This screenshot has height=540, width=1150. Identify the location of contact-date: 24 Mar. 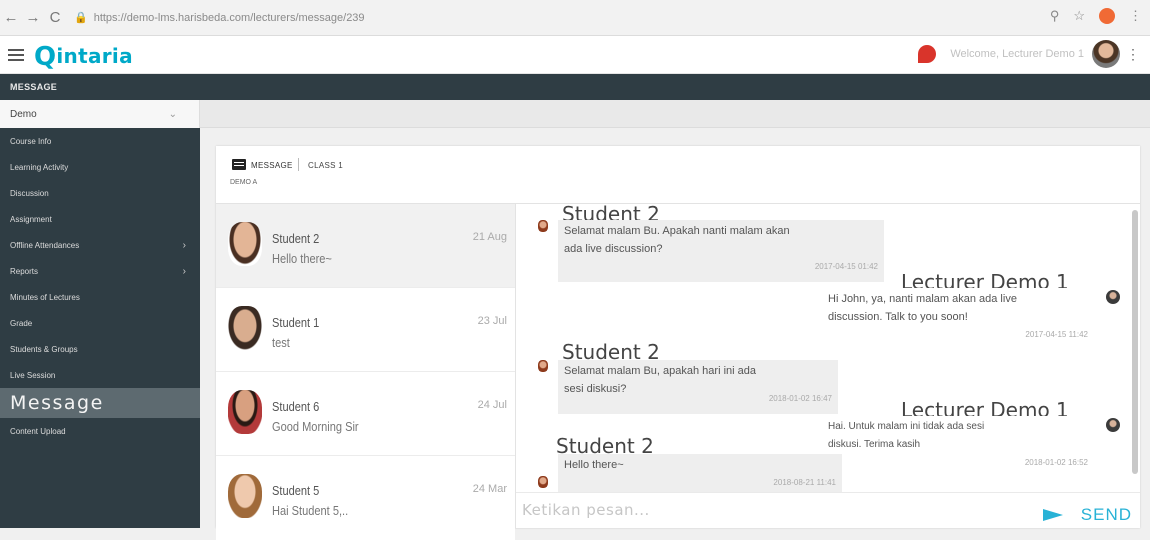
(489, 489).